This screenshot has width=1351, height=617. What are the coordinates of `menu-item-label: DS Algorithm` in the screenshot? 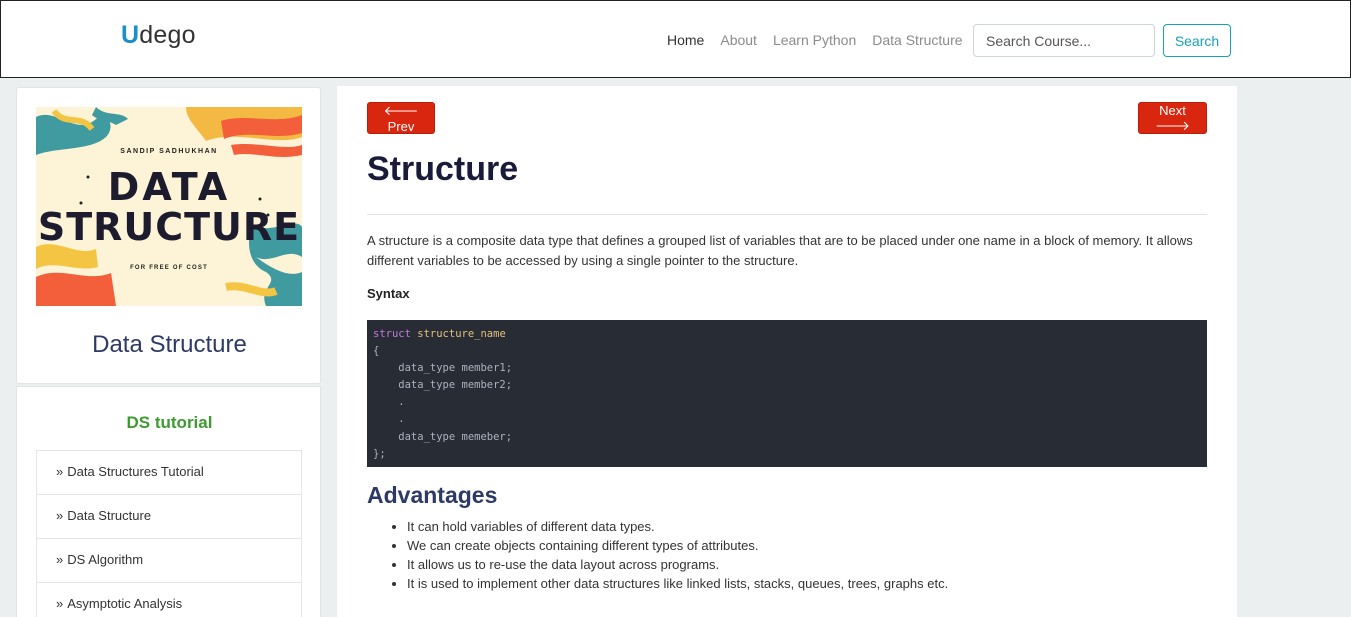 It's located at (105, 559).